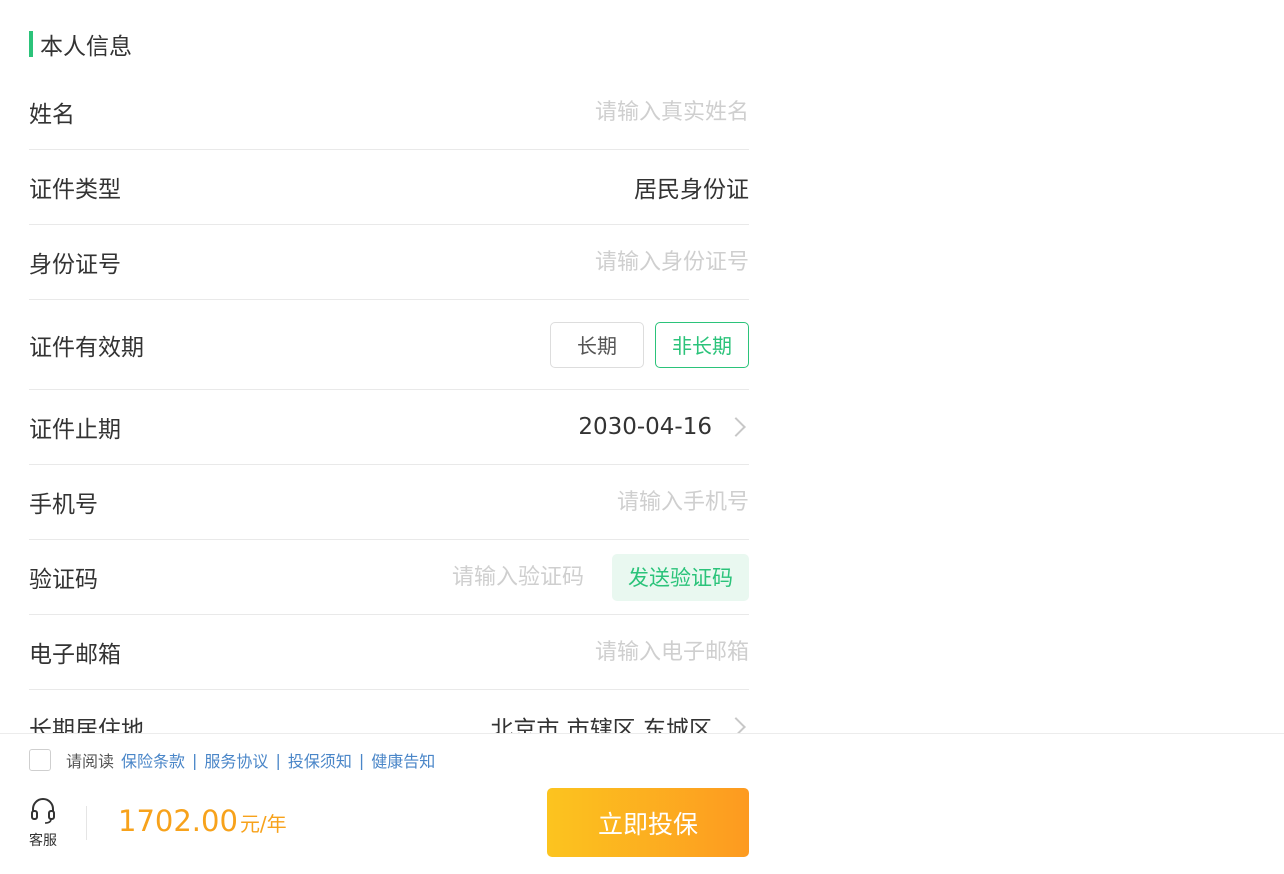 This screenshot has height=874, width=1284. I want to click on id-type-value: 居民身份证, so click(691, 187).